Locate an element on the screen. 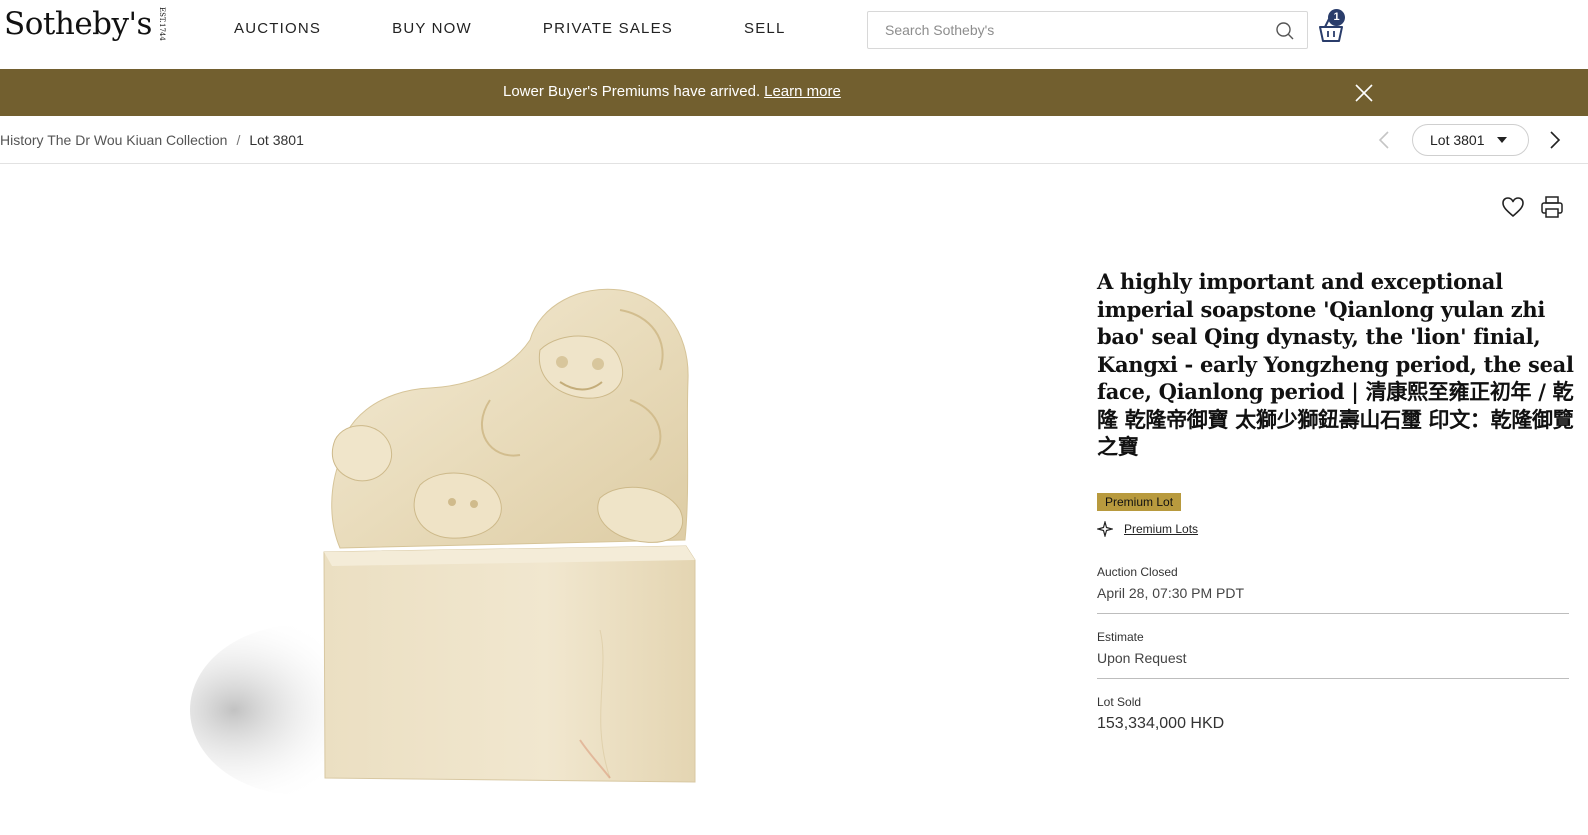 This screenshot has width=1588, height=835. estimate: Estimate Upon Request is located at coordinates (1337, 648).